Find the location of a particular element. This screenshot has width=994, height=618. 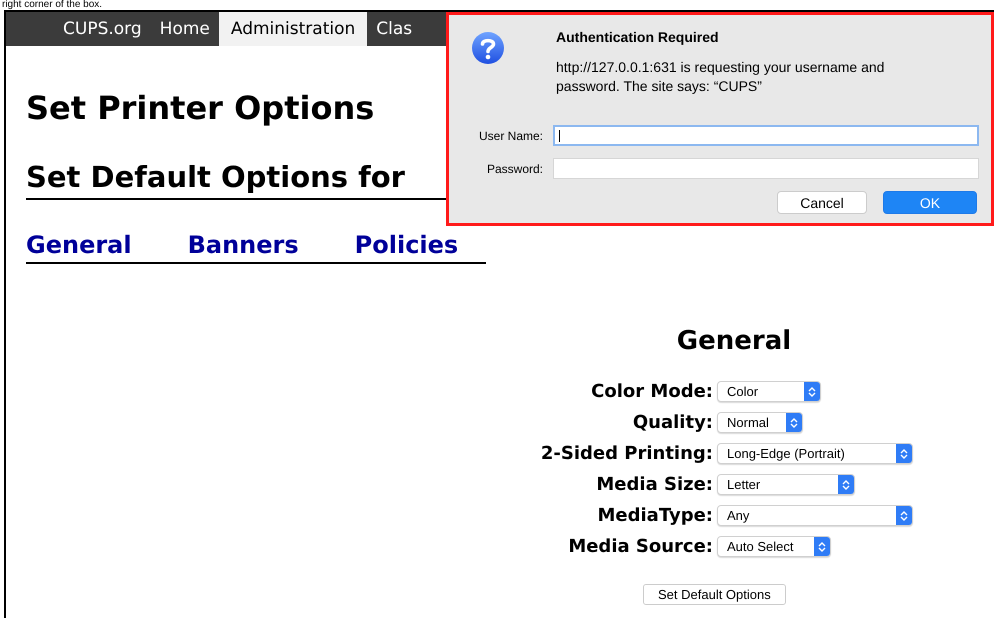

section-link: Banners is located at coordinates (243, 245).